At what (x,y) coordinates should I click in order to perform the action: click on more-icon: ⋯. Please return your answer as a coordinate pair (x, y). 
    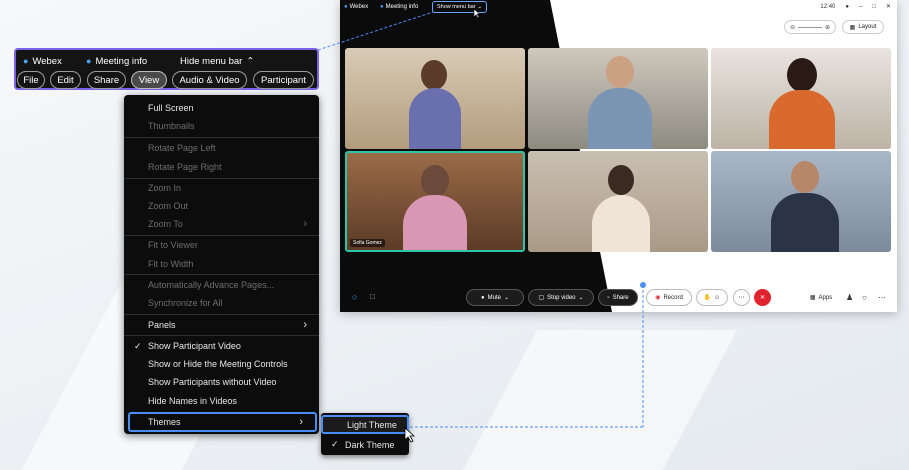
    Looking at the image, I should click on (882, 297).